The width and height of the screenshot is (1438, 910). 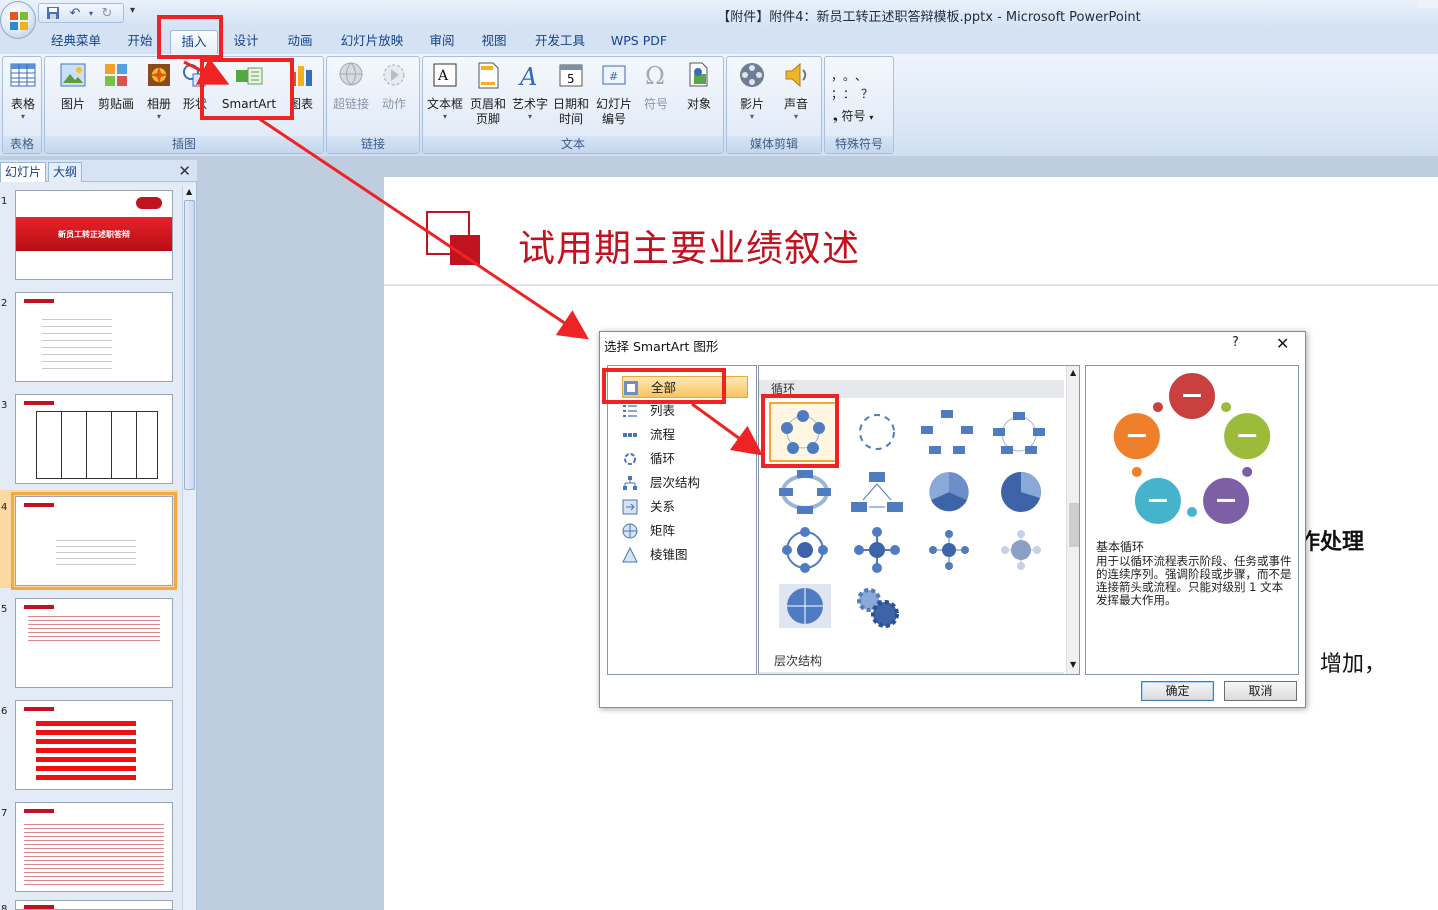 What do you see at coordinates (4, 907) in the screenshot?
I see `slide-number: 8` at bounding box center [4, 907].